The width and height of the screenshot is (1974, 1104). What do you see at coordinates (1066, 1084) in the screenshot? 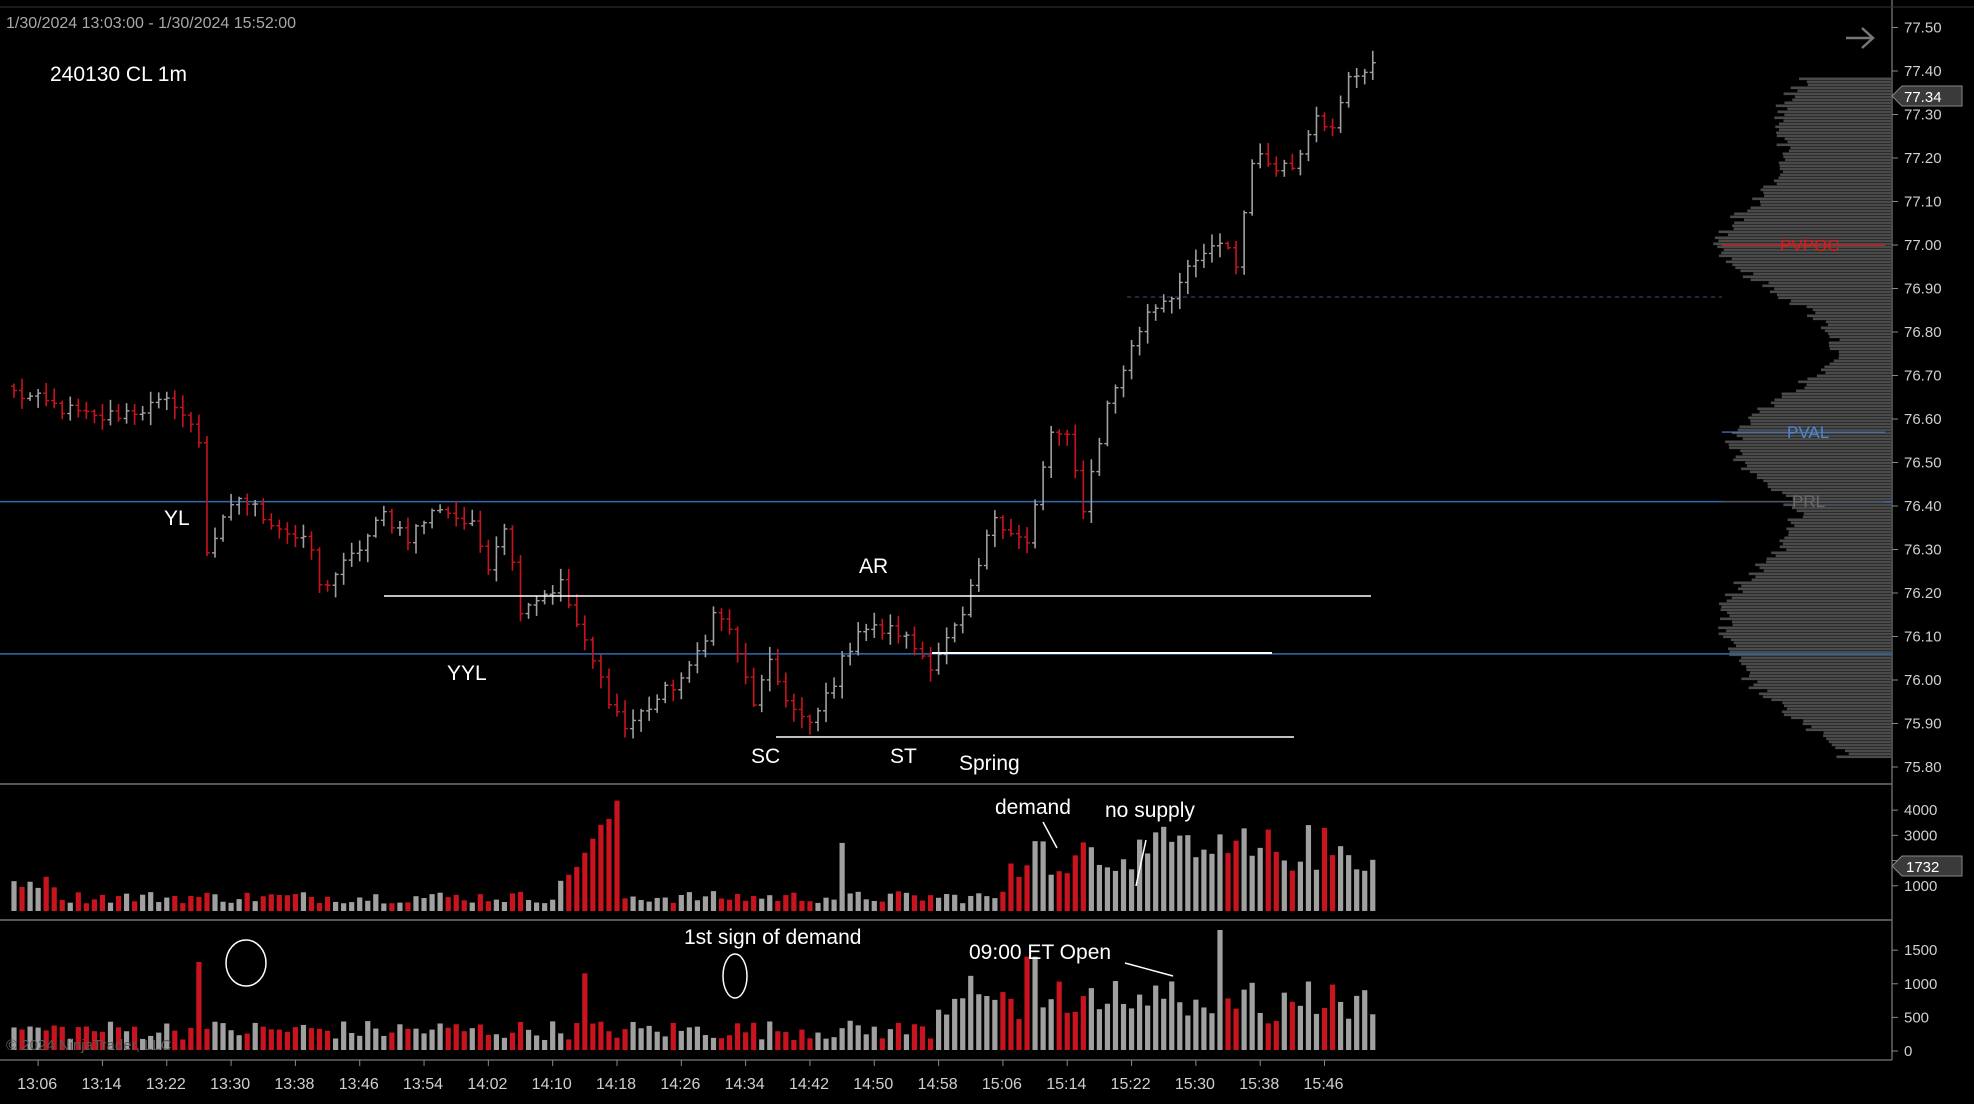
I see `x-tick-label: 15:14` at bounding box center [1066, 1084].